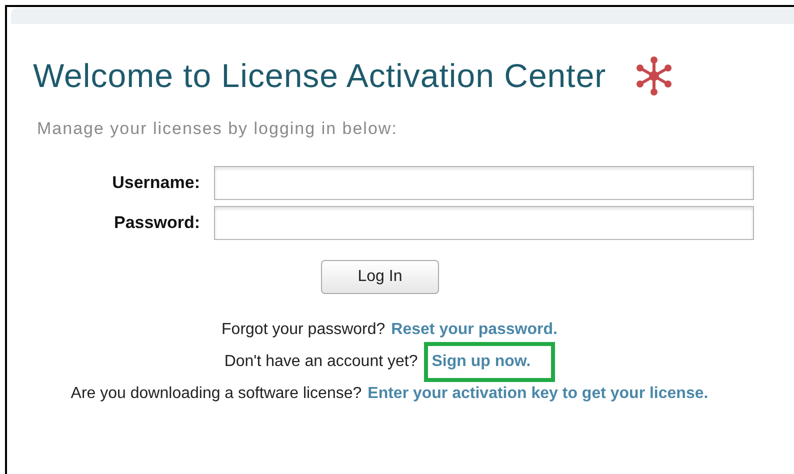 Image resolution: width=794 pixels, height=474 pixels. I want to click on prompt-text: Don't have an account yet?, so click(321, 362).